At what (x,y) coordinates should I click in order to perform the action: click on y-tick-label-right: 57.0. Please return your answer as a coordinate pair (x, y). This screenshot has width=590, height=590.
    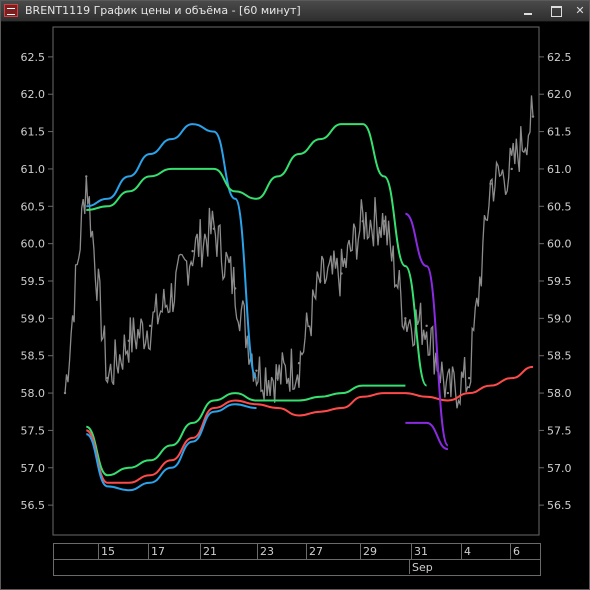
    Looking at the image, I should click on (559, 468).